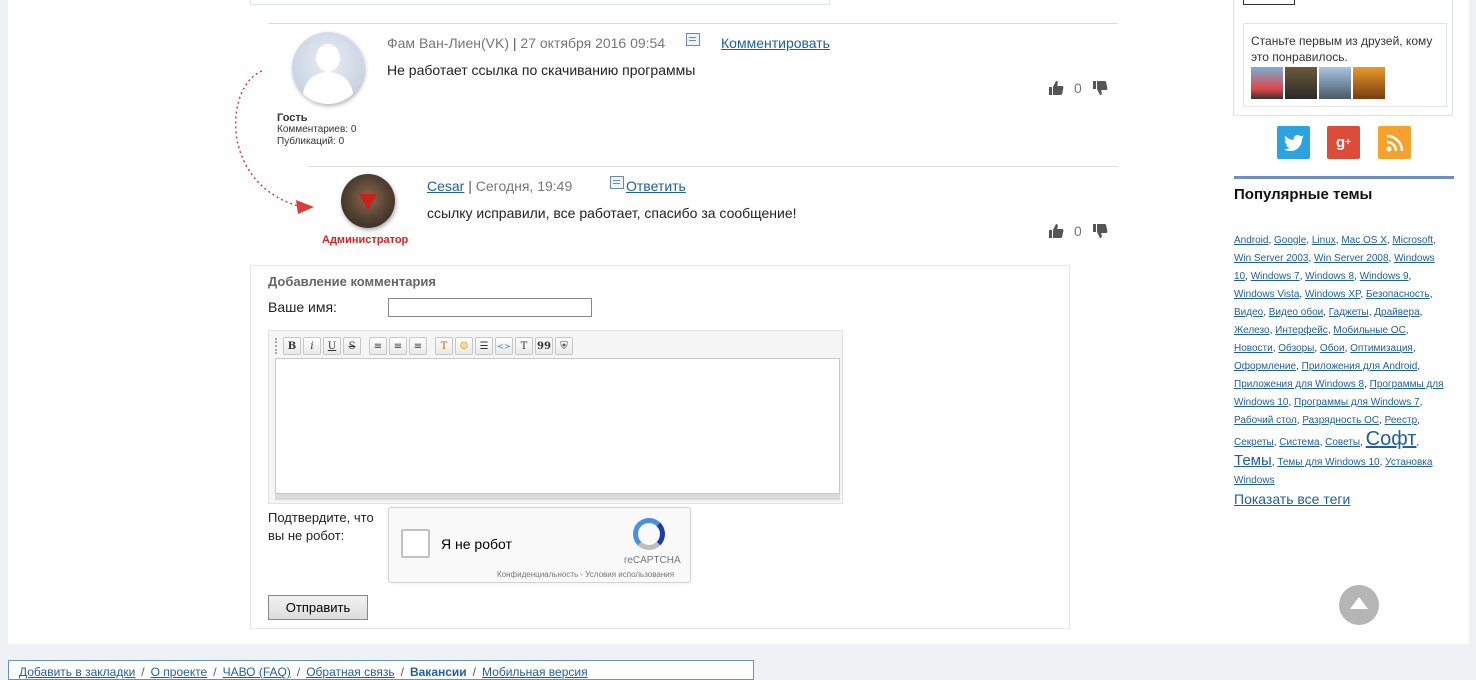 This screenshot has height=680, width=1476. I want to click on text-color-button: T, so click(444, 346).